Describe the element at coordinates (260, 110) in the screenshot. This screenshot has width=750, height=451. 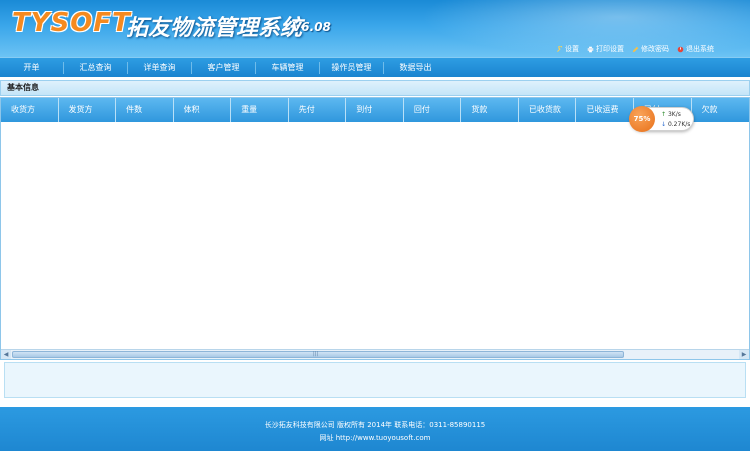
I see `column-header-weight: 重量` at that location.